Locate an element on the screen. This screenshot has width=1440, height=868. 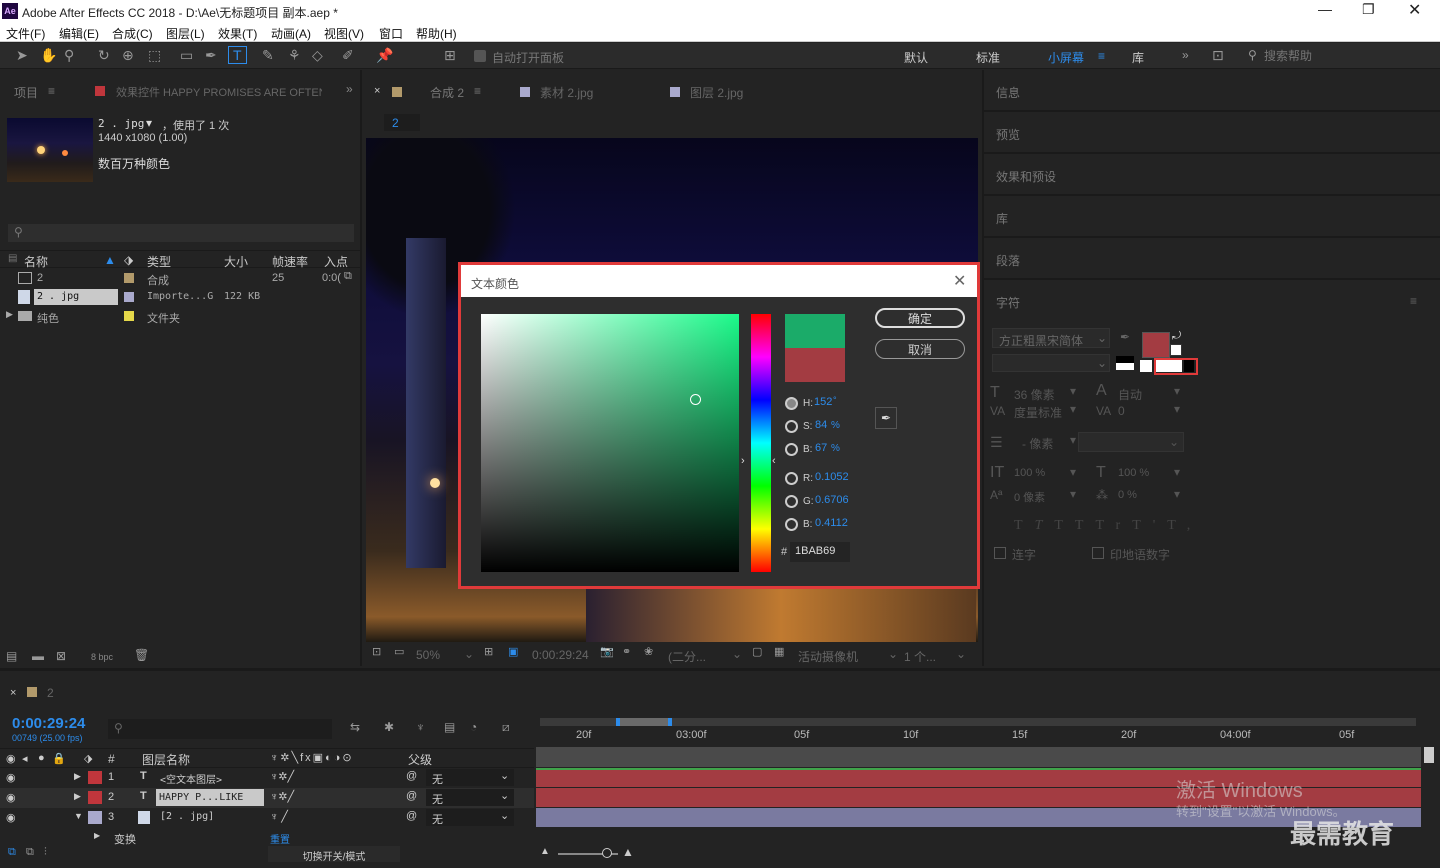
flowchart-icon: ⧉ is located at coordinates (348, 276).